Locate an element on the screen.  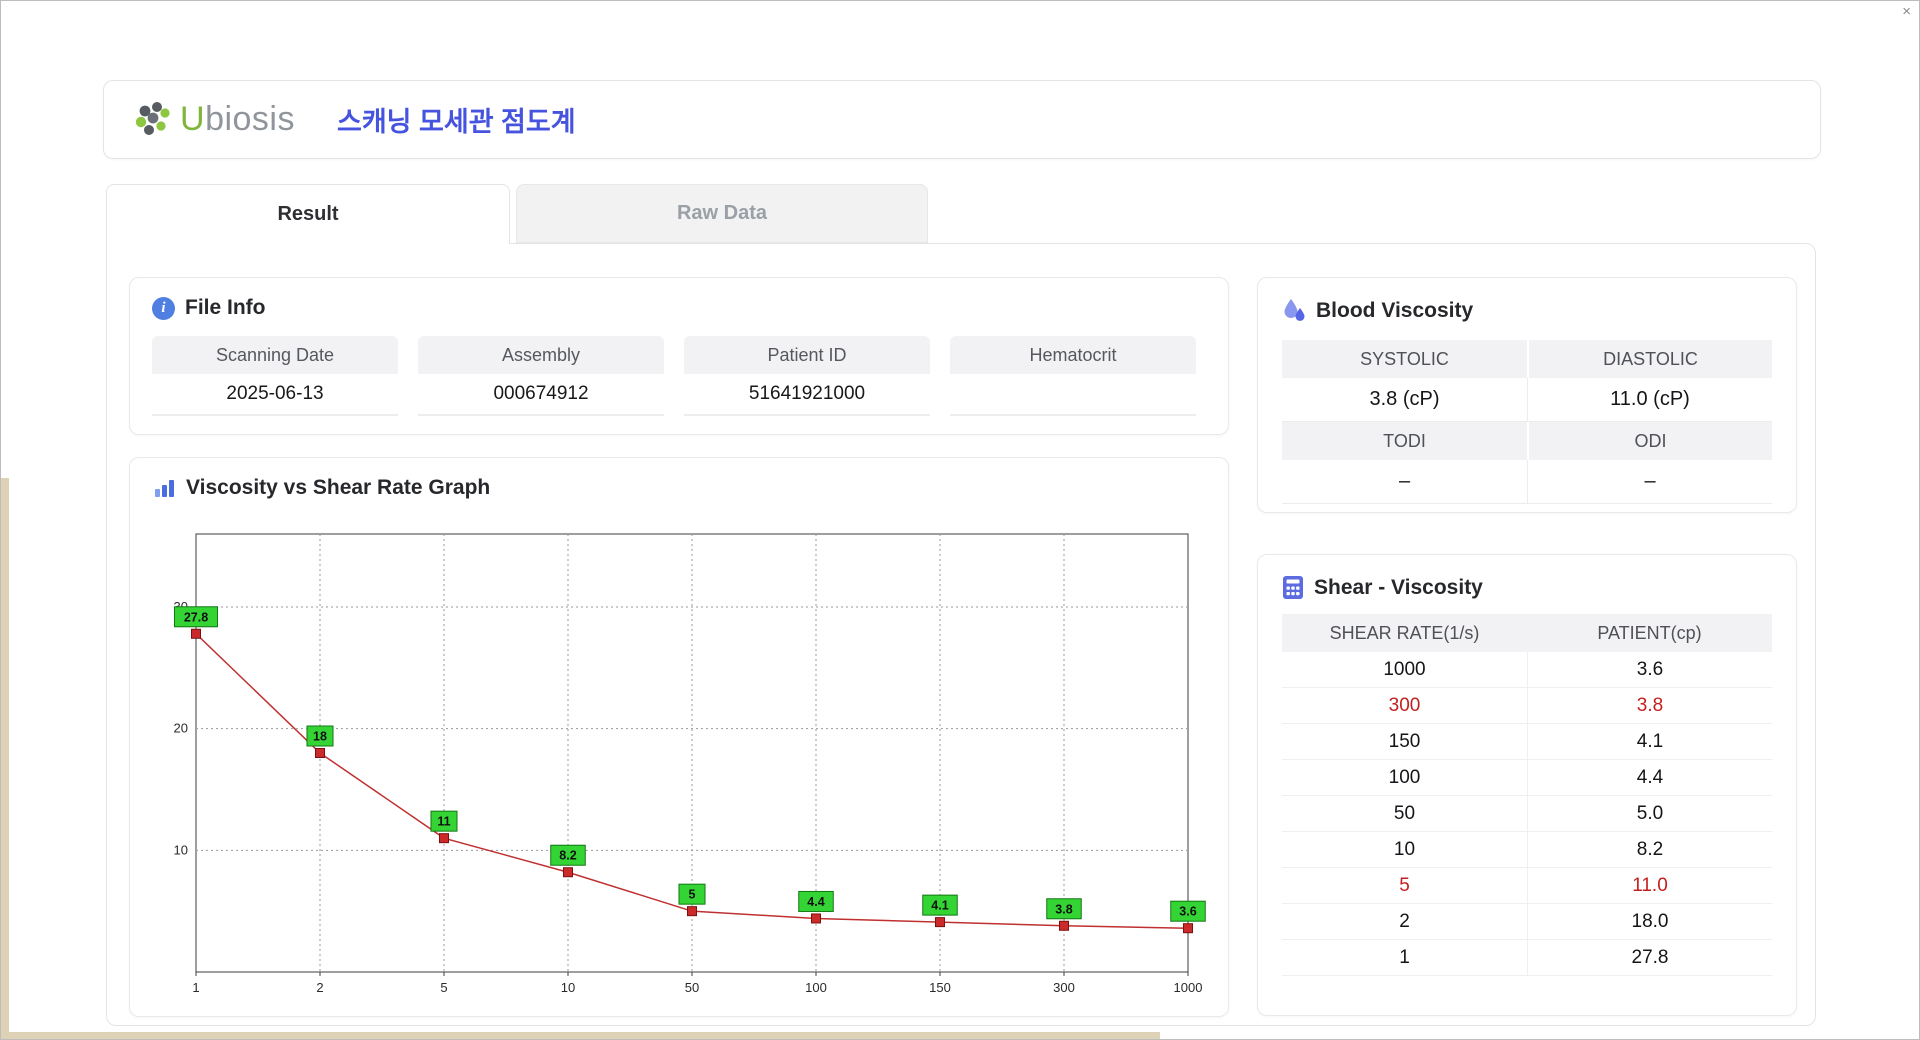
patient-viscosity-value: 4.1 is located at coordinates (1649, 741).